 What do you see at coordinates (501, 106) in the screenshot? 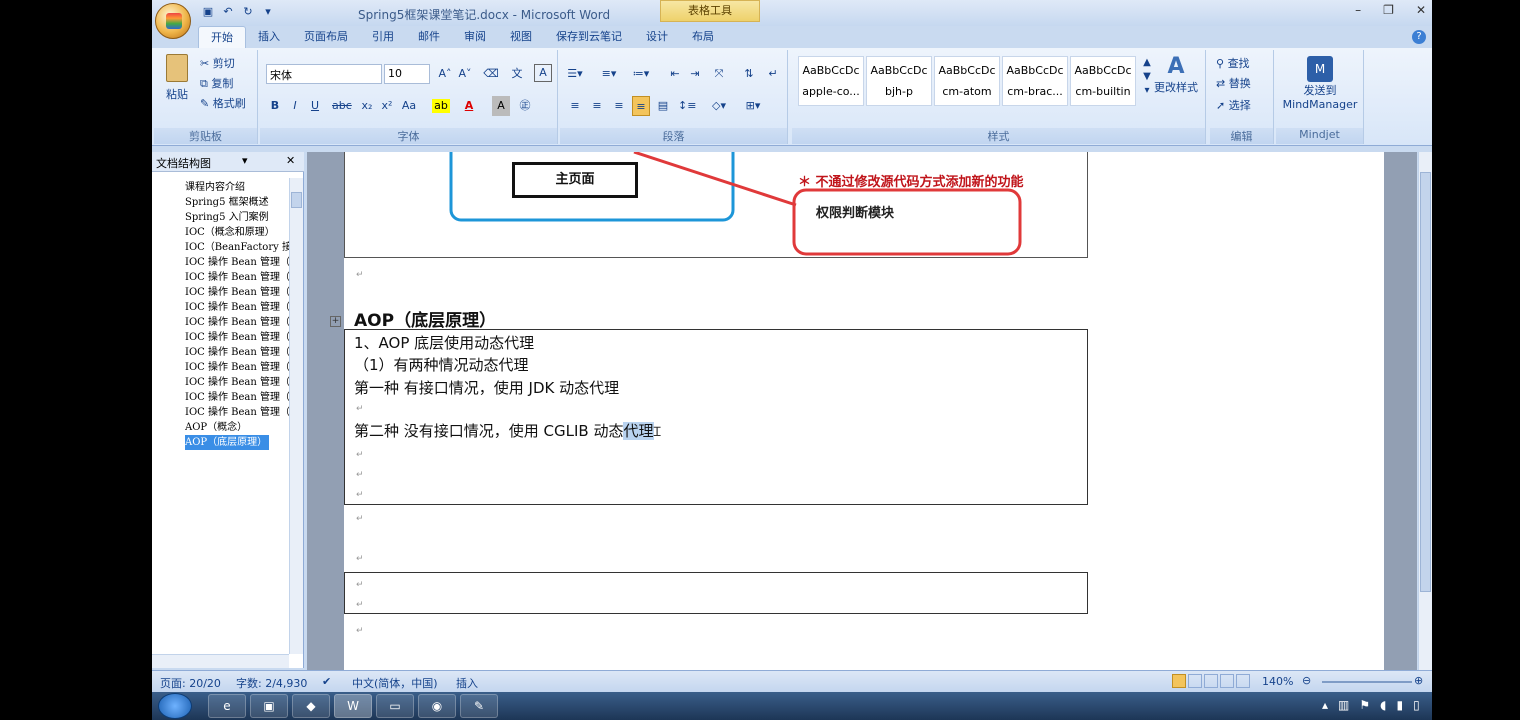
I see `char-shading-icon: A` at bounding box center [501, 106].